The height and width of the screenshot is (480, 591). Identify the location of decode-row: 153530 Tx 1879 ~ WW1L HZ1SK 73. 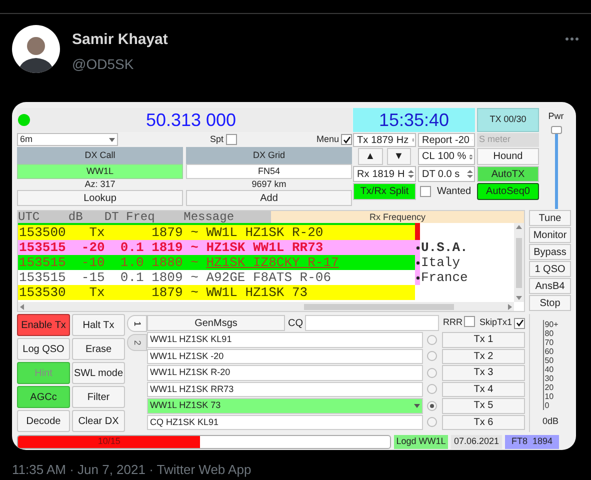
(216, 292).